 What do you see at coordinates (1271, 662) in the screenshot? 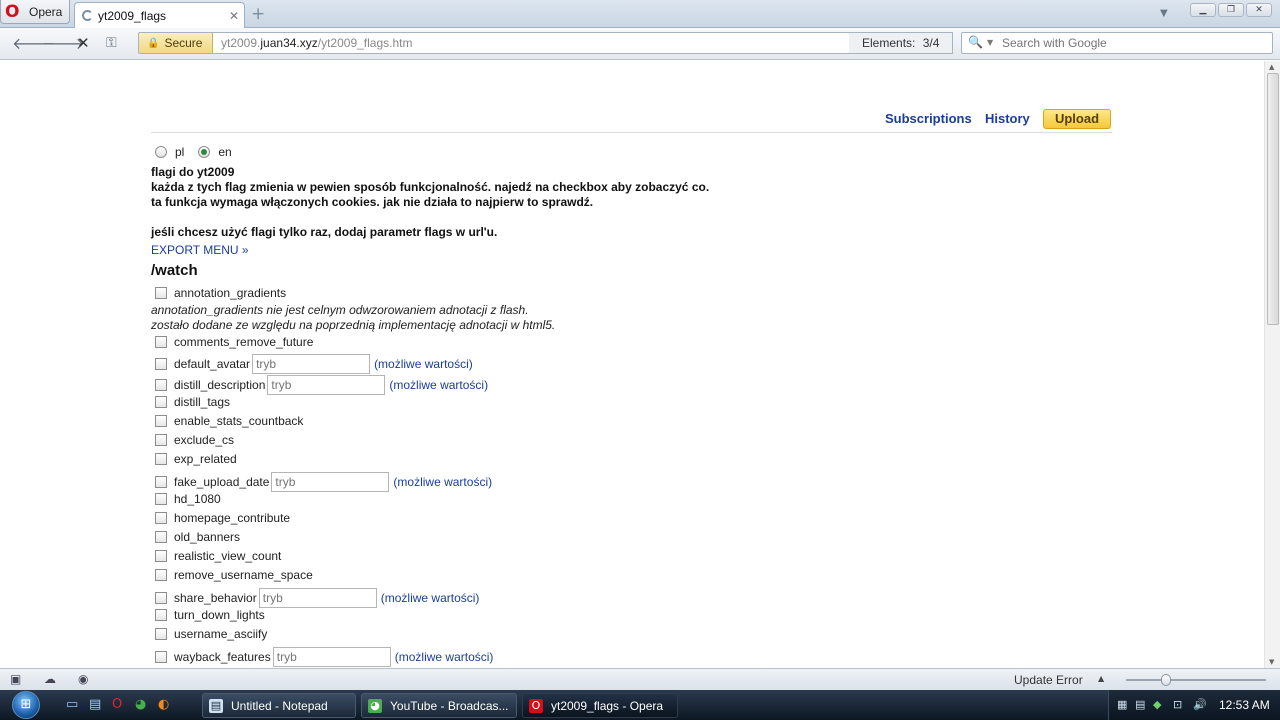
I see `scroll-down-icon: ▼` at bounding box center [1271, 662].